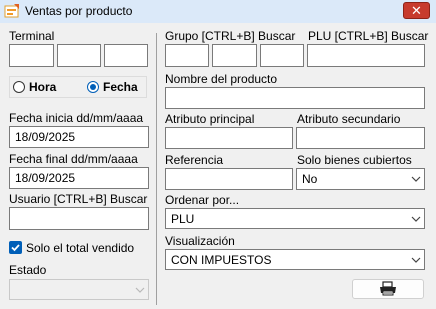  Describe the element at coordinates (156, 169) in the screenshot. I see `column-divider` at that location.